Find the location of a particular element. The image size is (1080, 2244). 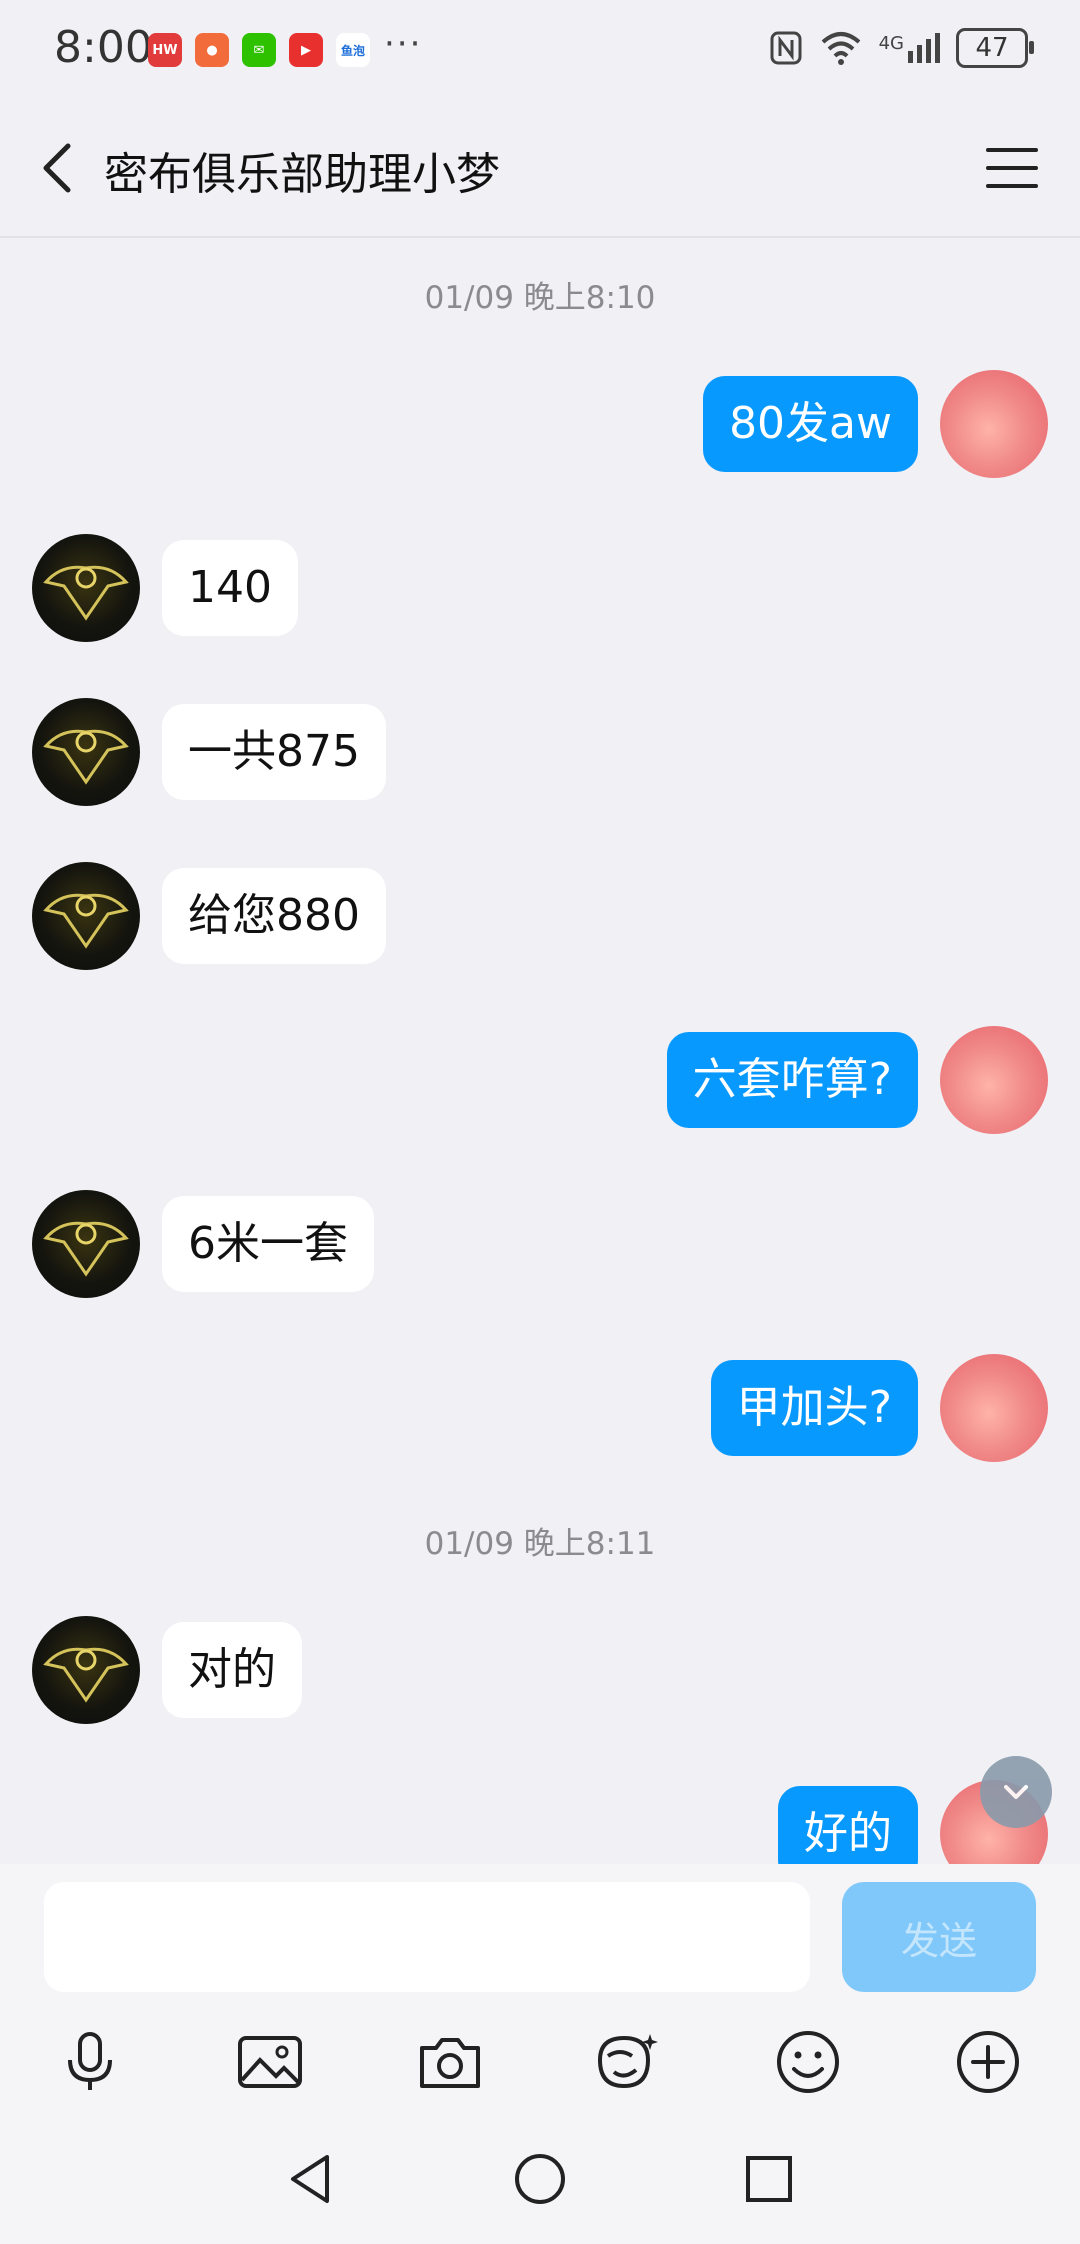

camera-icon is located at coordinates (450, 2063).